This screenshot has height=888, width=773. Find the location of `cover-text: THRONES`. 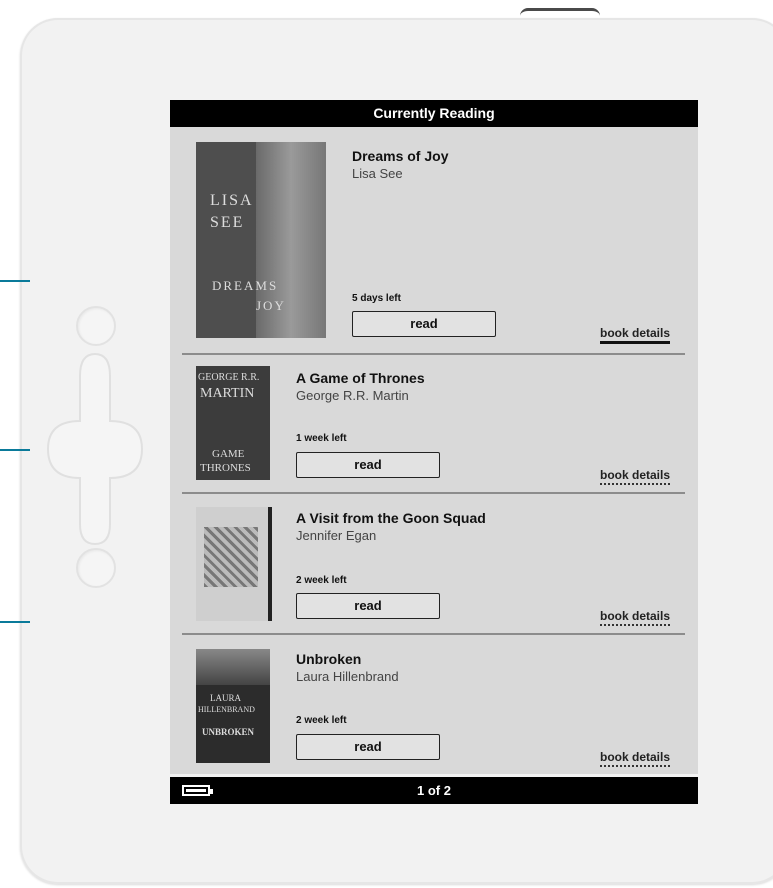

cover-text: THRONES is located at coordinates (225, 468).